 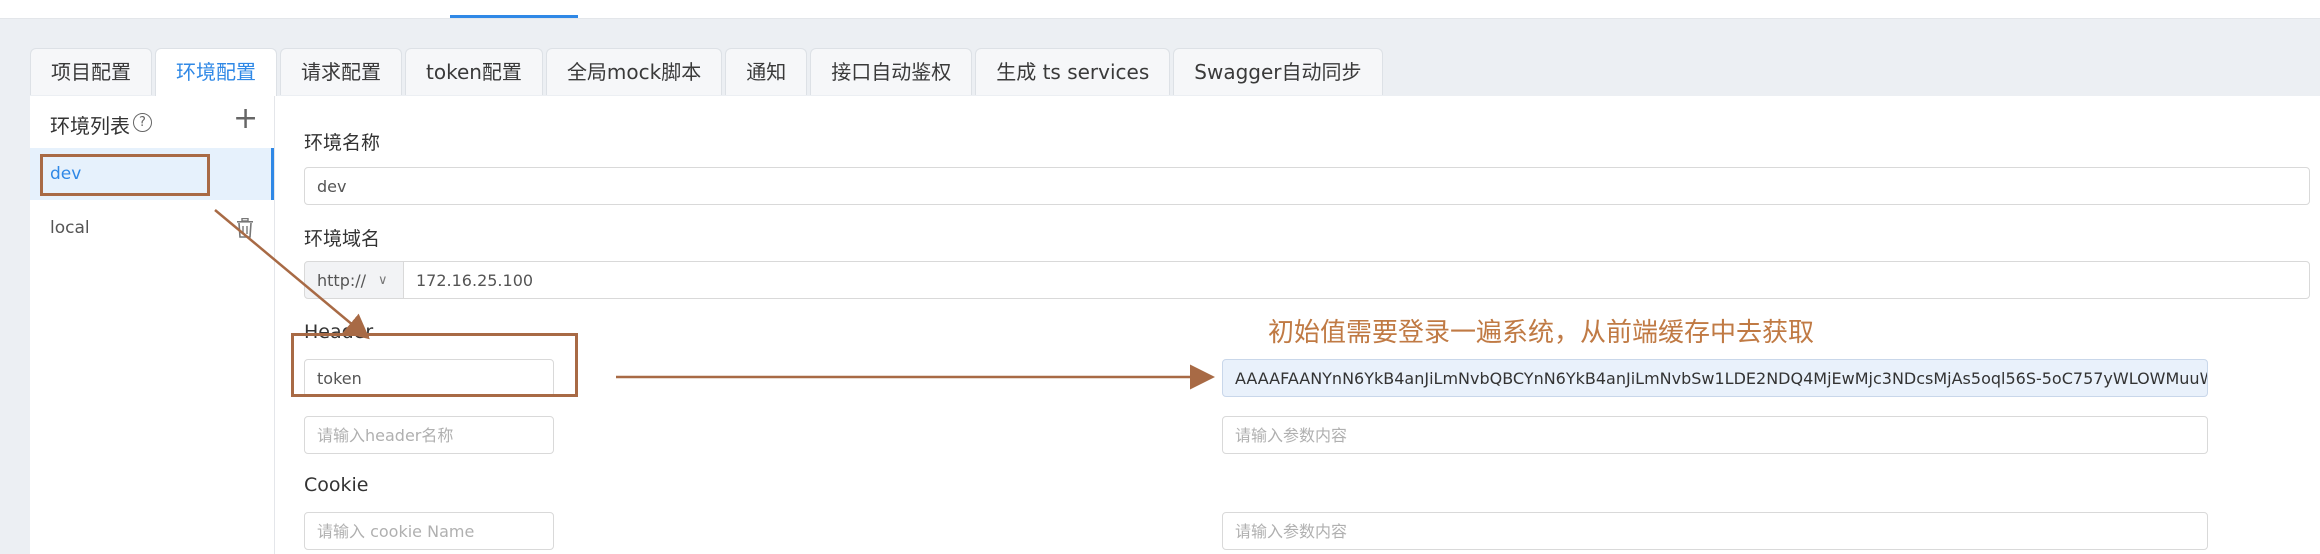 I want to click on cookie-name-input: 请输入 cookie Name, so click(x=429, y=531).